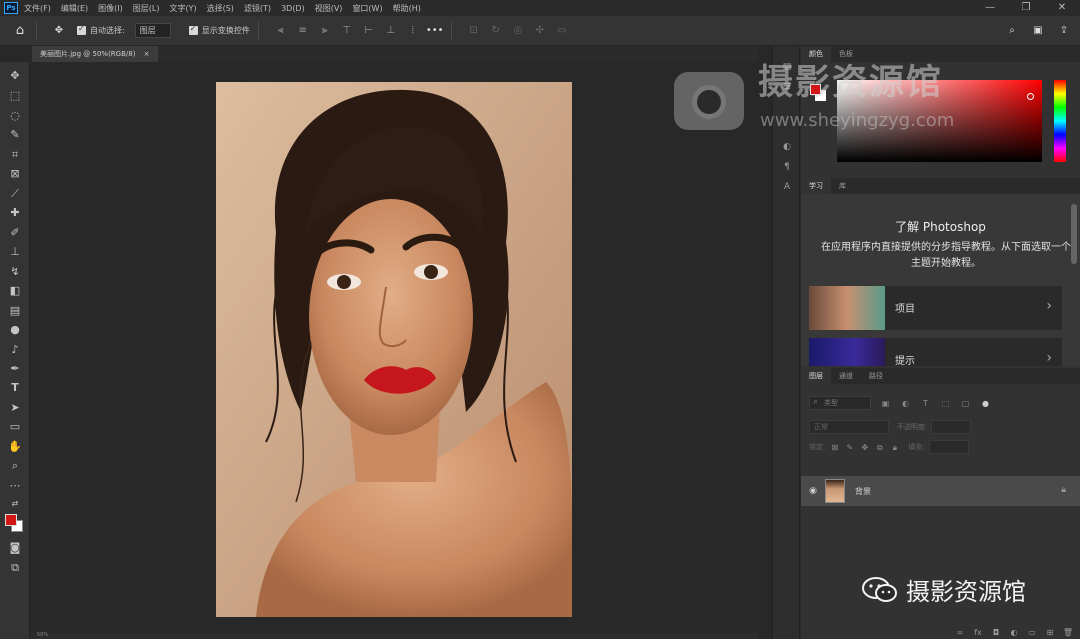 The image size is (1080, 639). Describe the element at coordinates (15, 174) in the screenshot. I see `frame-tool-icon: ⊠` at that location.